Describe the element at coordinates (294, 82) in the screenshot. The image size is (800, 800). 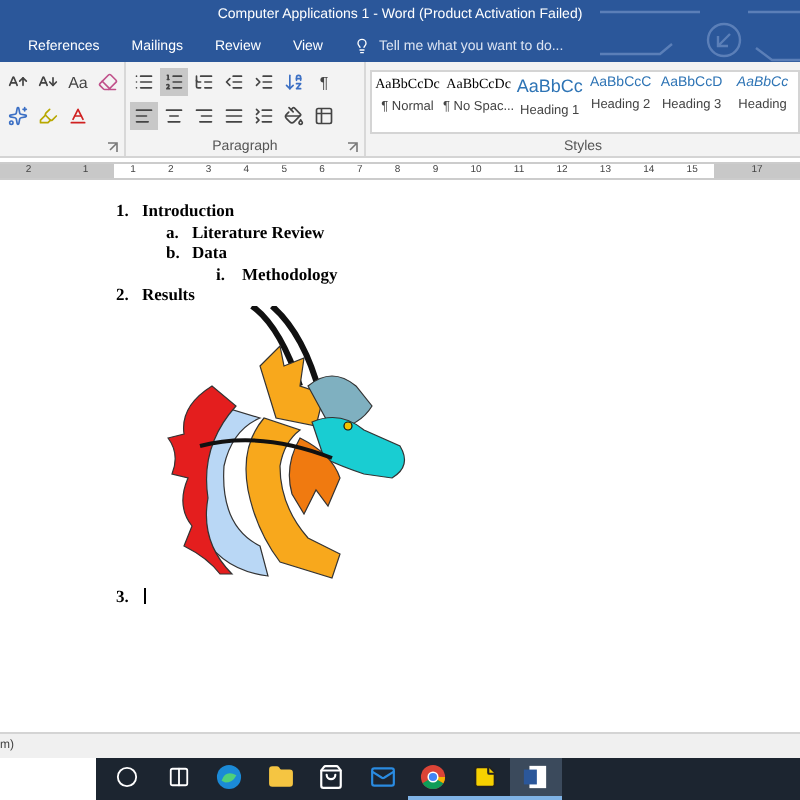
I see `sort-icon` at that location.